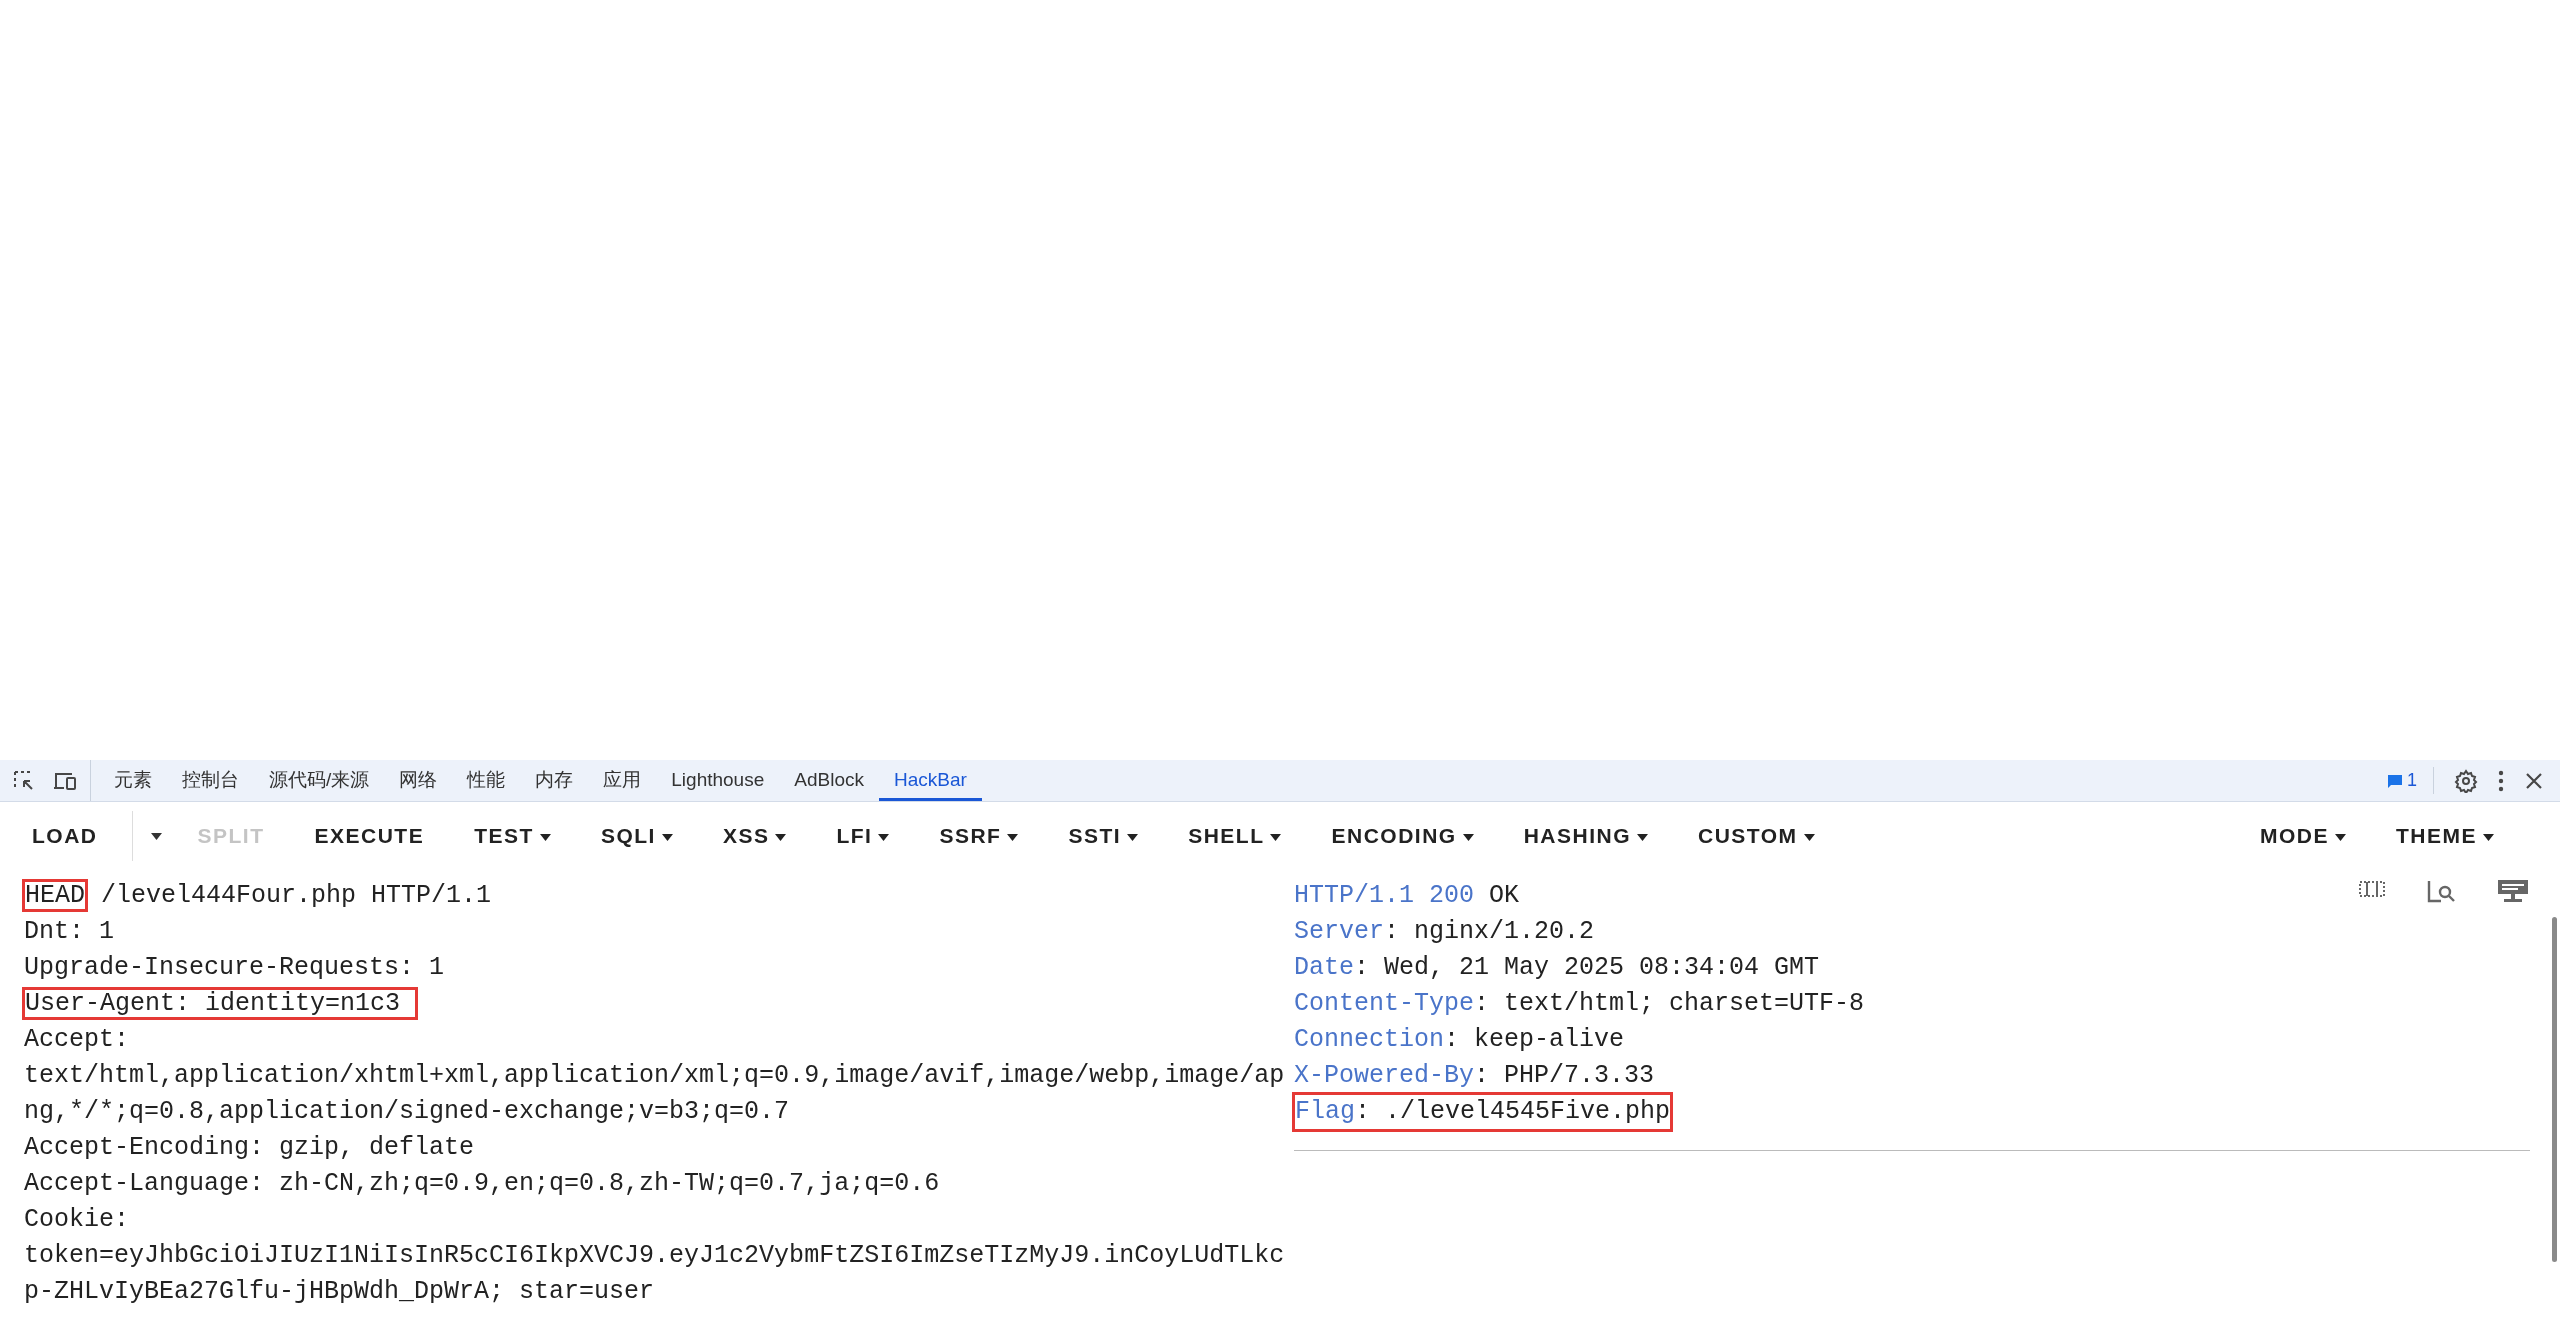 This screenshot has height=1342, width=2560. I want to click on request-text: token=eyJhbGciOiJIUzI1NiIsInR5cCI6IkpXVCJ9.eyJ1c2VybmFtZSI6ImZseTIzMyJ9.inCoyLUdTLkc, so click(654, 1255).